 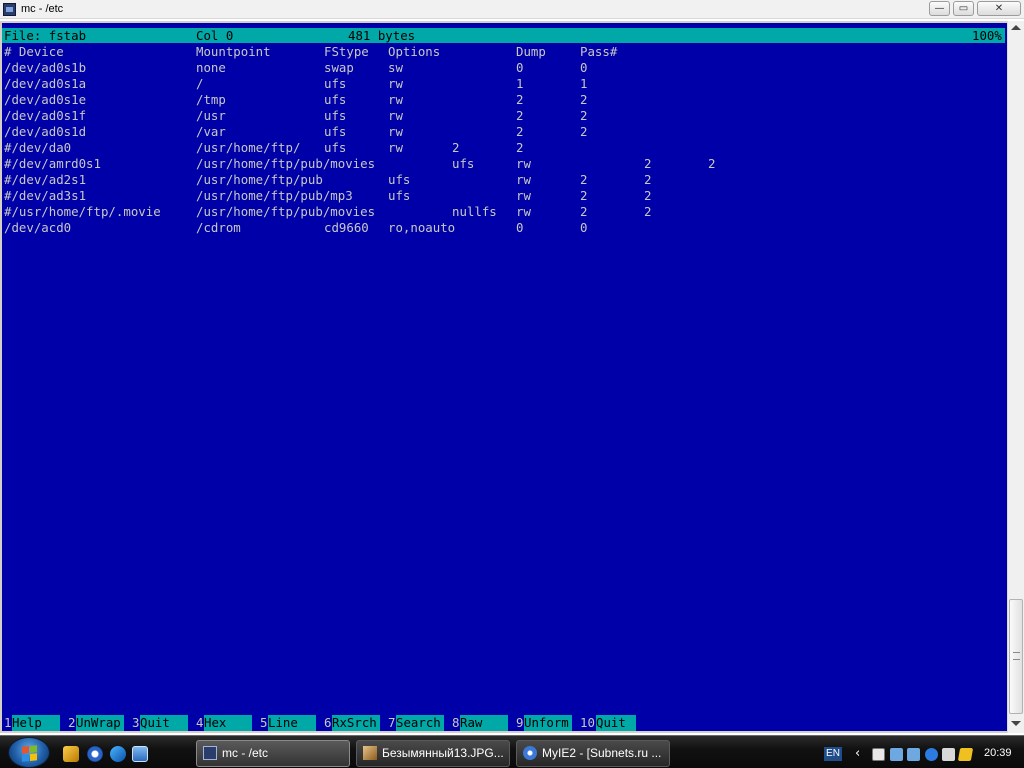 What do you see at coordinates (599, 51) in the screenshot?
I see `fstab-field: Pass#` at bounding box center [599, 51].